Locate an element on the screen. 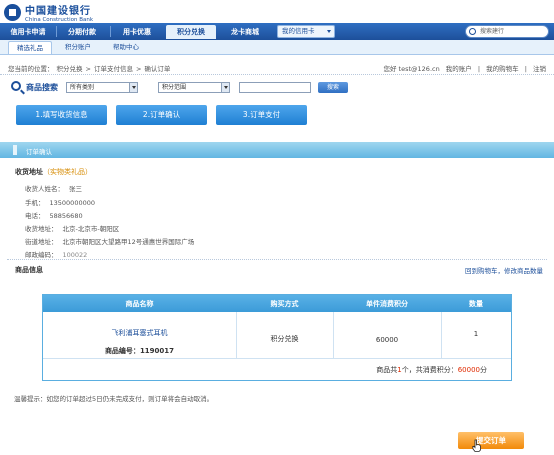 The width and height of the screenshot is (554, 455). ccb-logo-icon is located at coordinates (12, 12).